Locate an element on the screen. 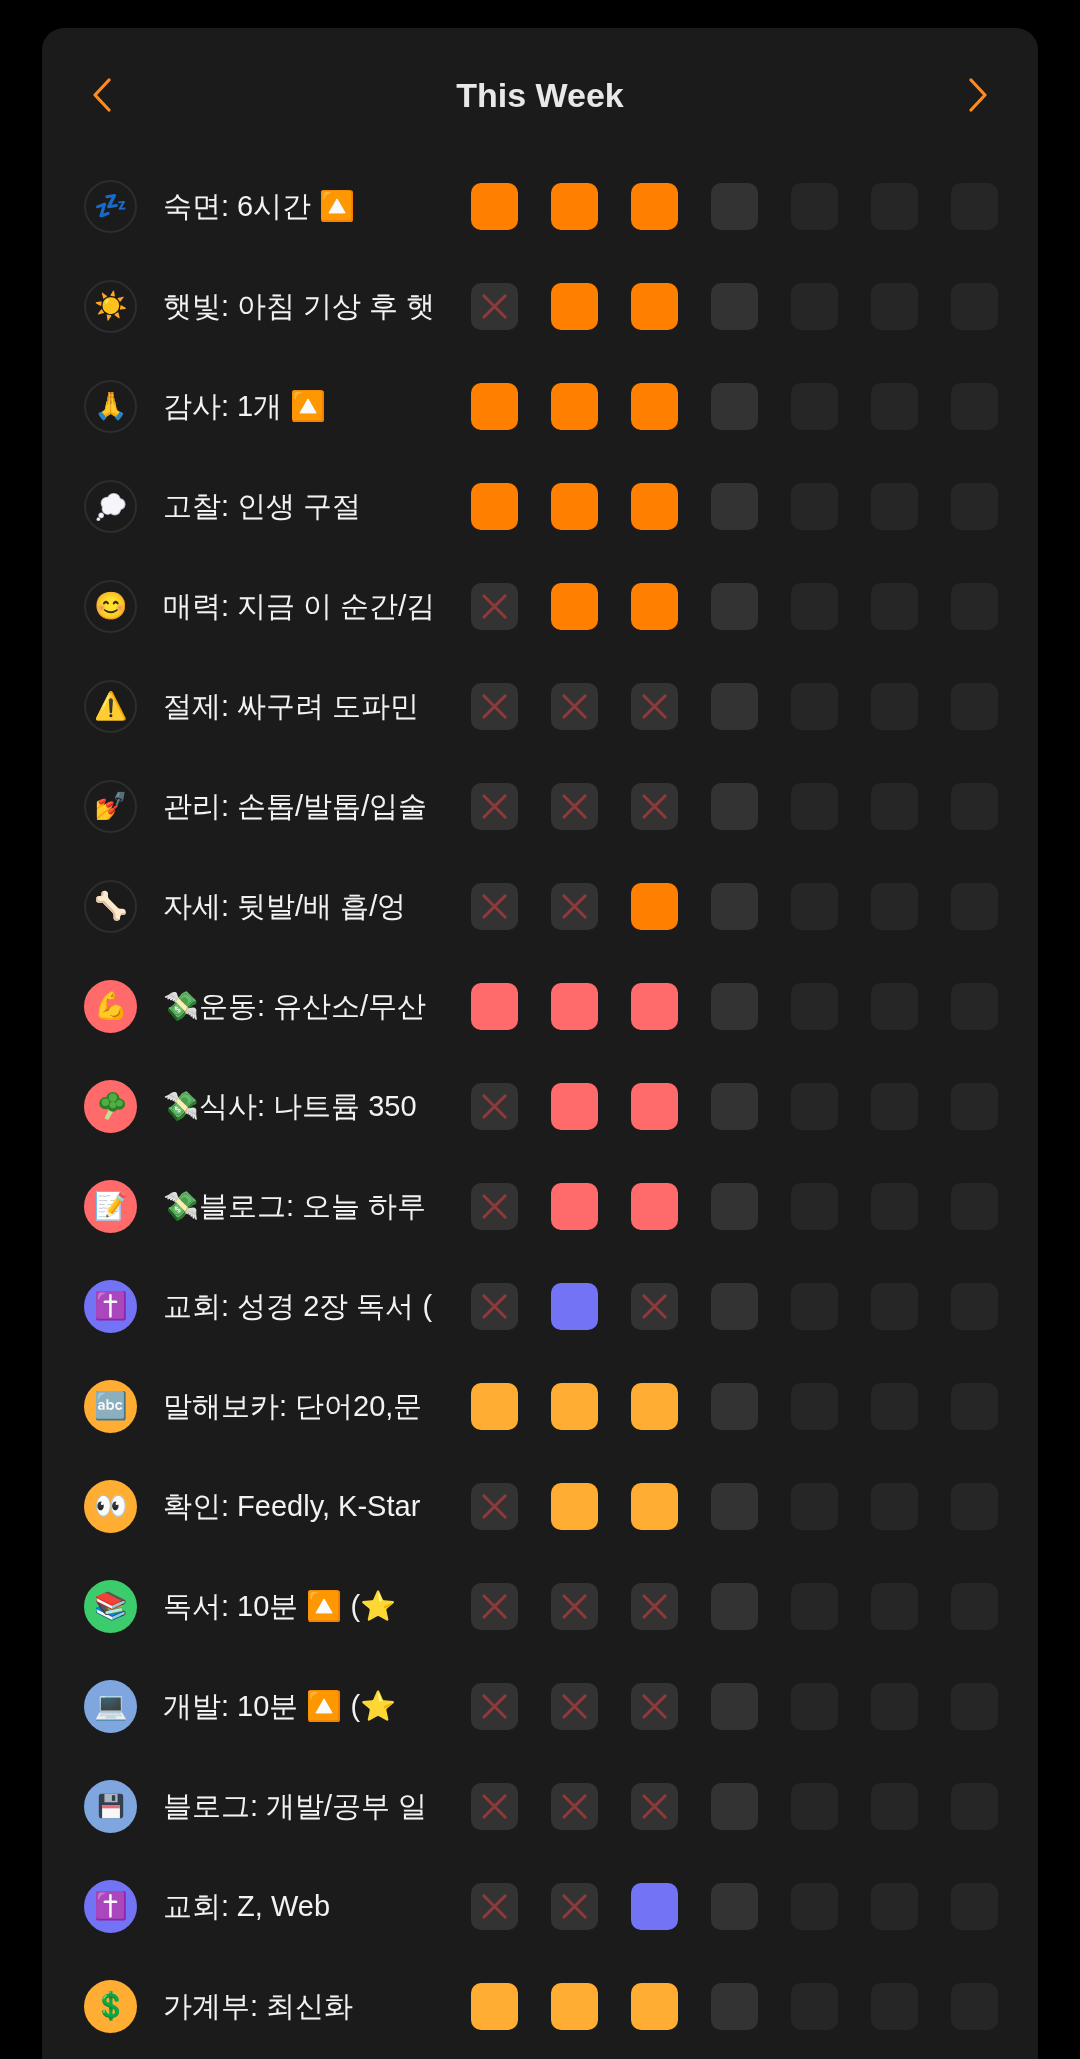 The width and height of the screenshot is (1080, 2059). habit-label: 💸운동: 유산소/무산 is located at coordinates (295, 1006).